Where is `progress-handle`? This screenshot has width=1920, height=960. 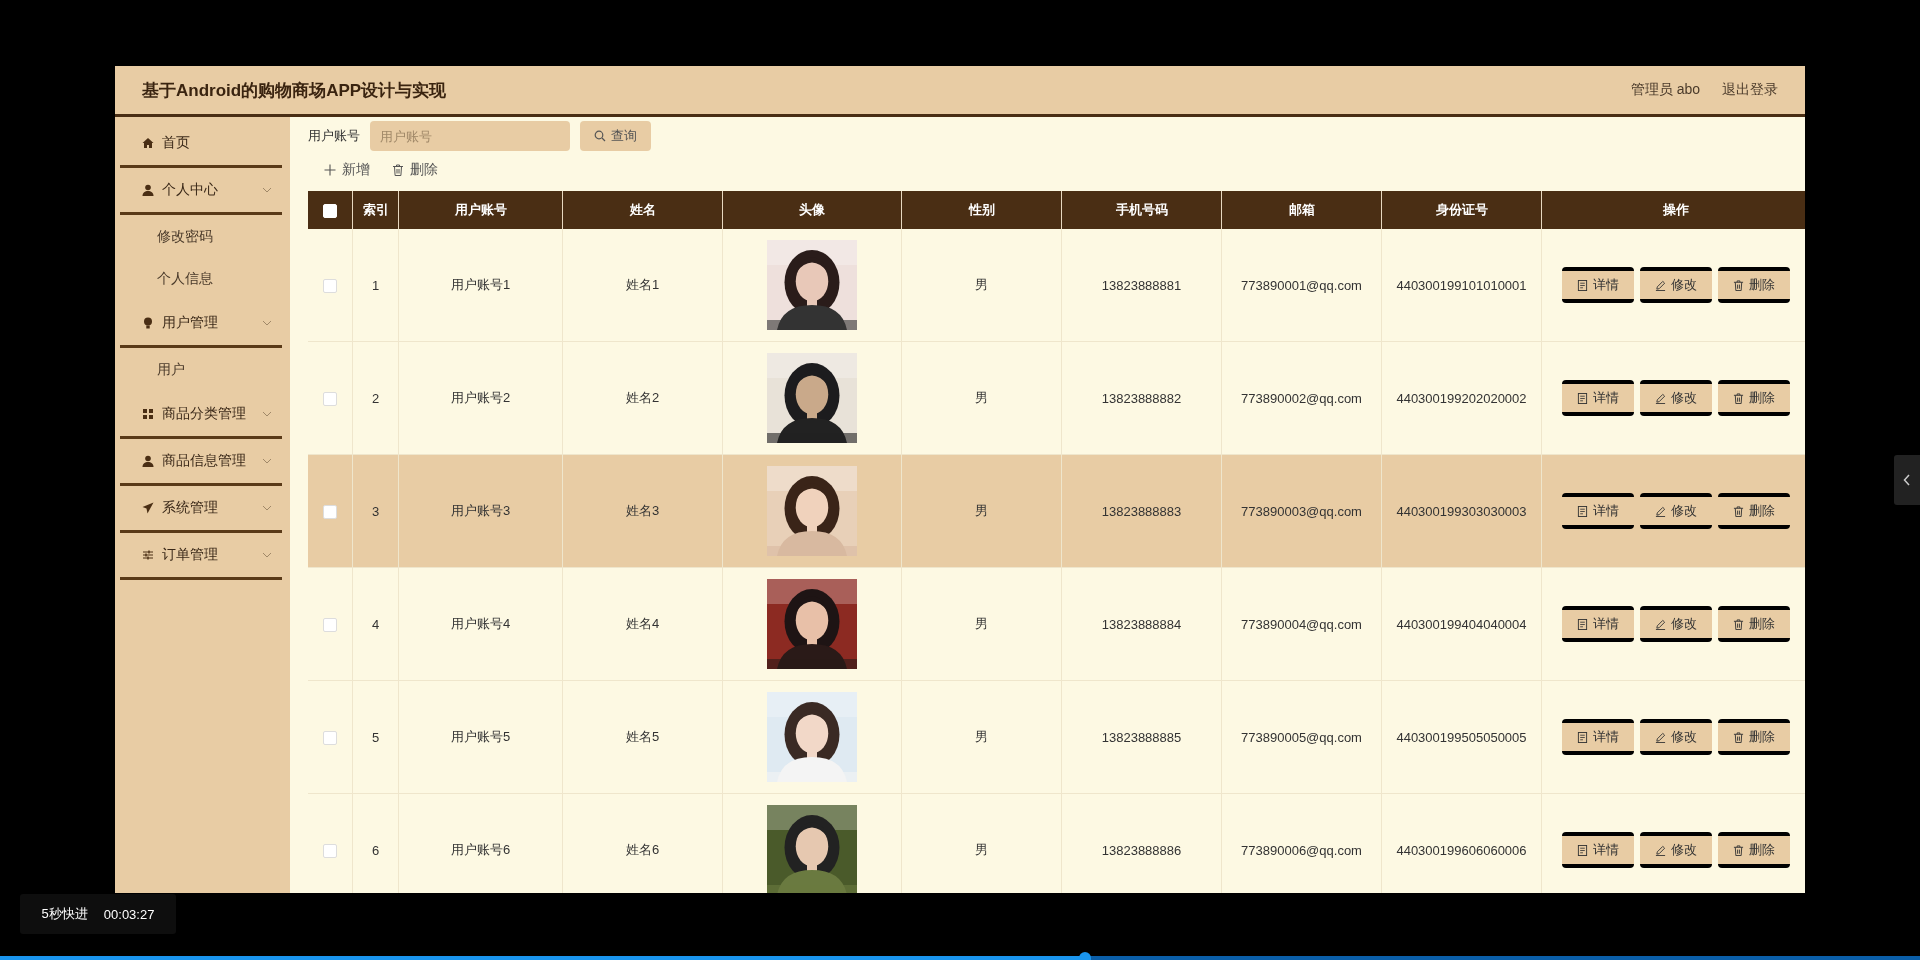 progress-handle is located at coordinates (1084, 956).